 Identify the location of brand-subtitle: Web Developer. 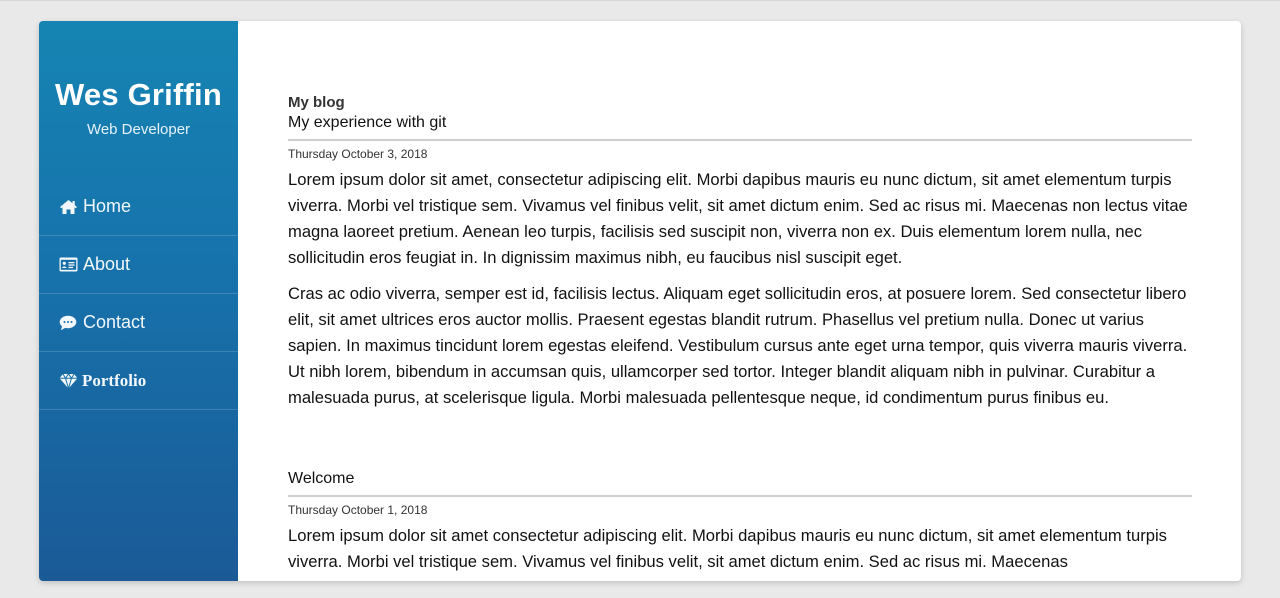
(138, 129).